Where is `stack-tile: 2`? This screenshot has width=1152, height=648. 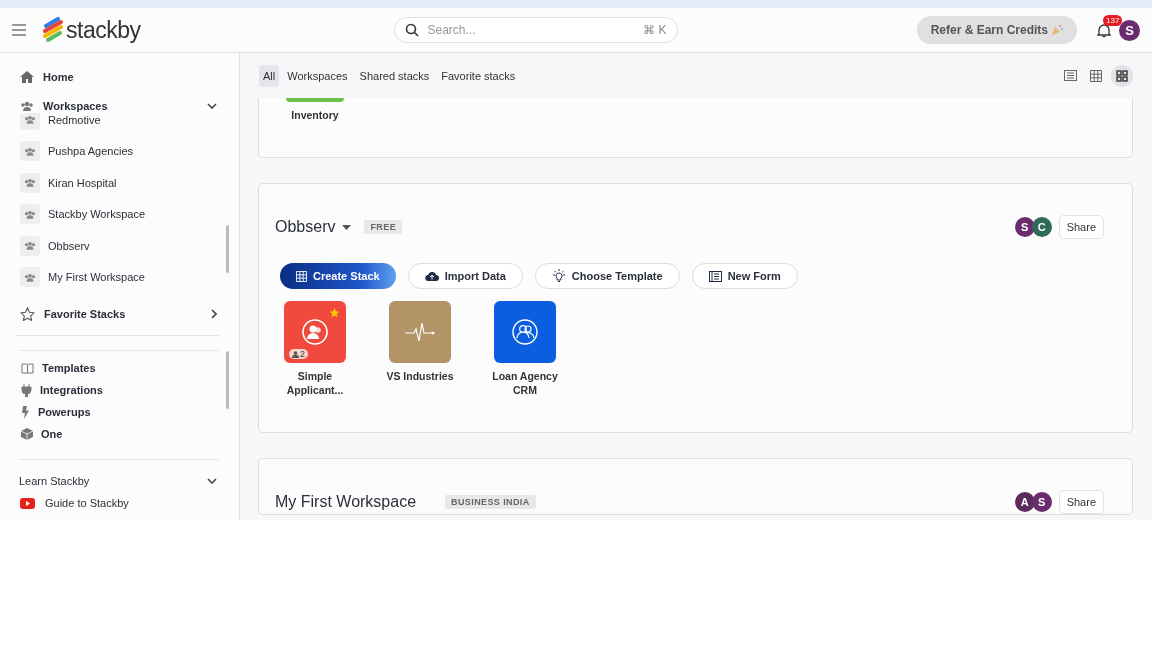 stack-tile: 2 is located at coordinates (315, 332).